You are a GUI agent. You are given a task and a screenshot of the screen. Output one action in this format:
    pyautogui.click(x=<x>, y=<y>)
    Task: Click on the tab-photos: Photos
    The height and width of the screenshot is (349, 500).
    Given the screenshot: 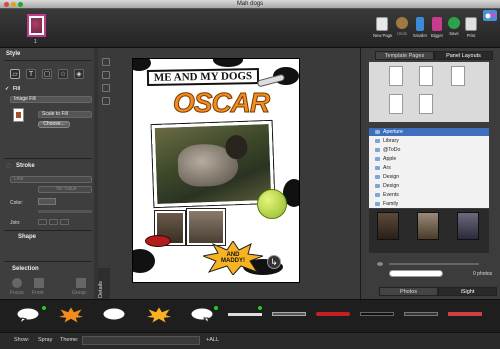 What is the action you would take?
    pyautogui.click(x=408, y=291)
    